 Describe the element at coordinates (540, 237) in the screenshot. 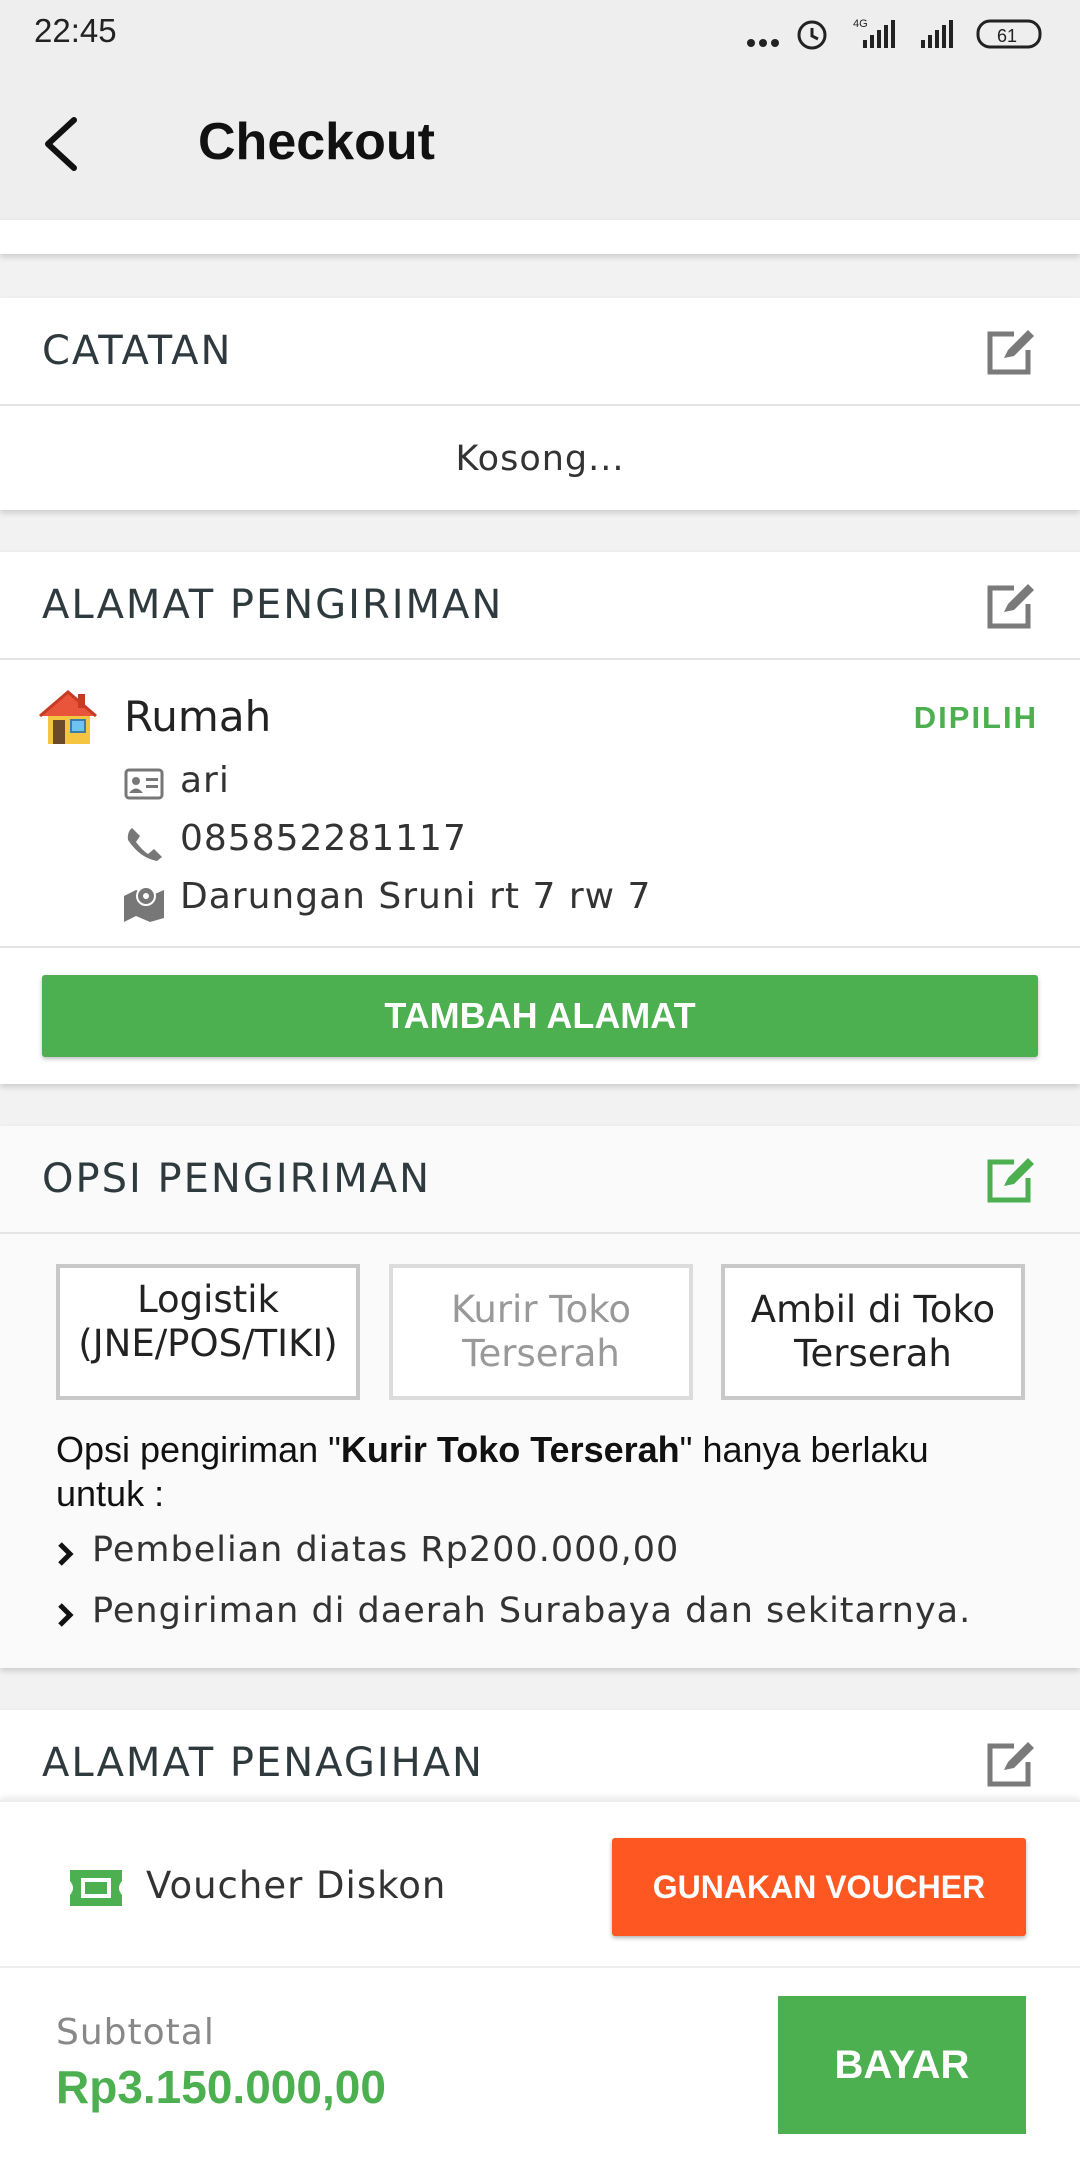

I see `previous-section-edge` at that location.